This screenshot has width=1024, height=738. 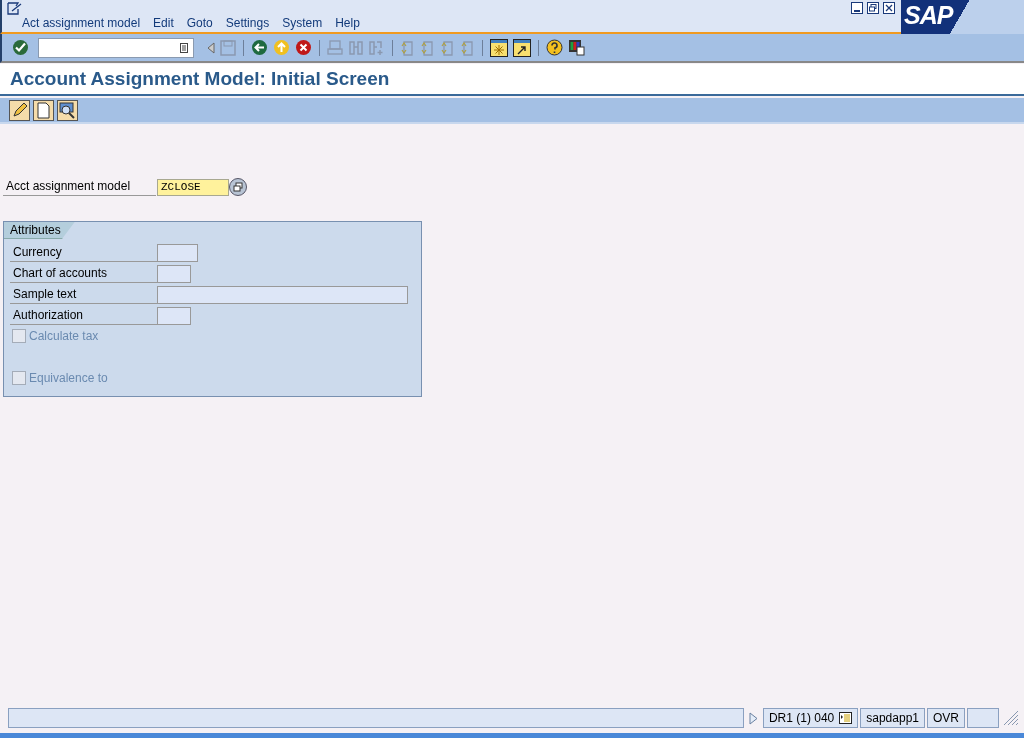 I want to click on resize-grip-icon, so click(x=1010, y=717).